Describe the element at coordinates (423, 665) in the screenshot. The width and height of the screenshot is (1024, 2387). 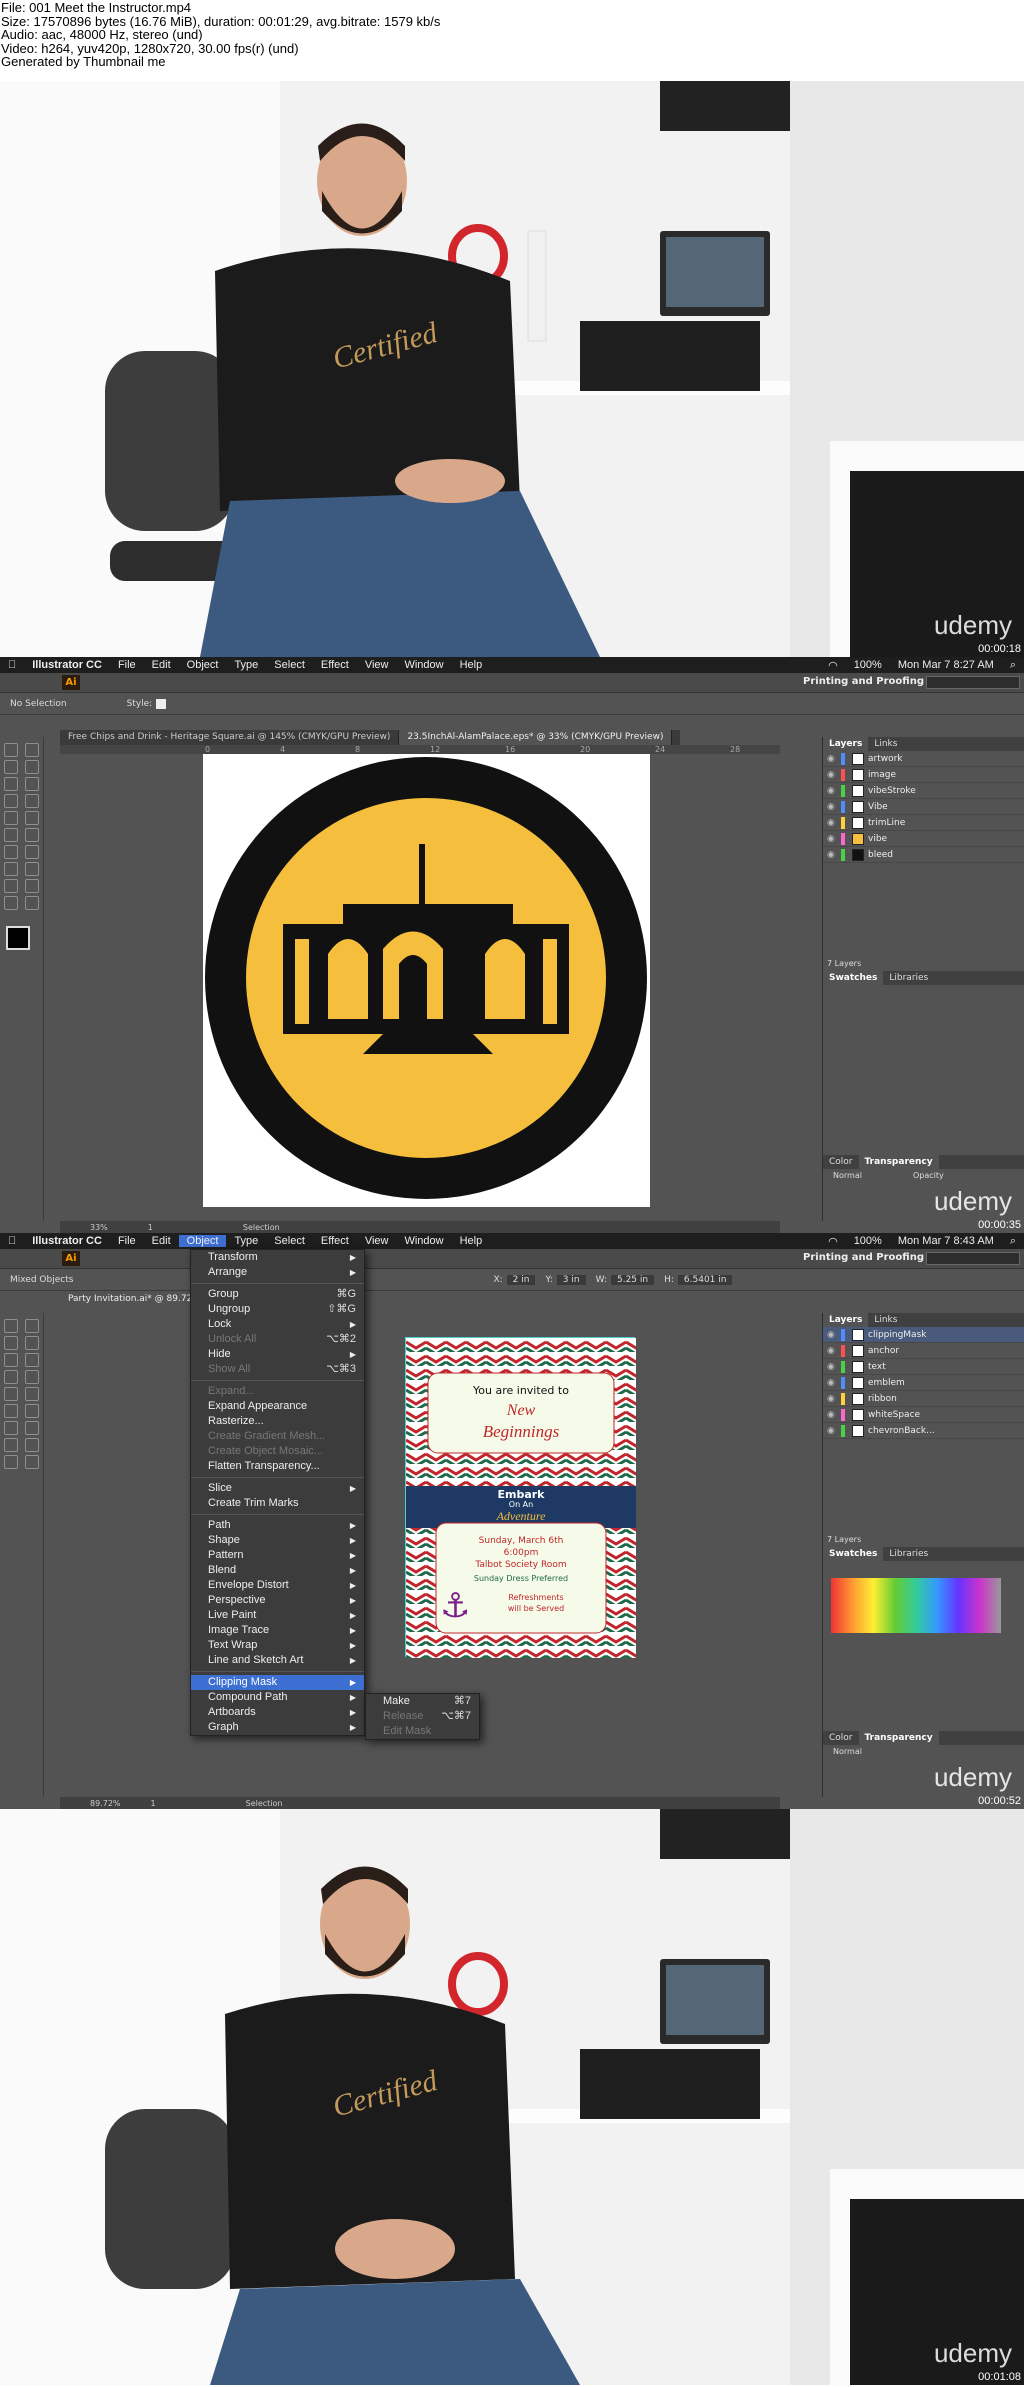
I see `menu-window: Window` at that location.